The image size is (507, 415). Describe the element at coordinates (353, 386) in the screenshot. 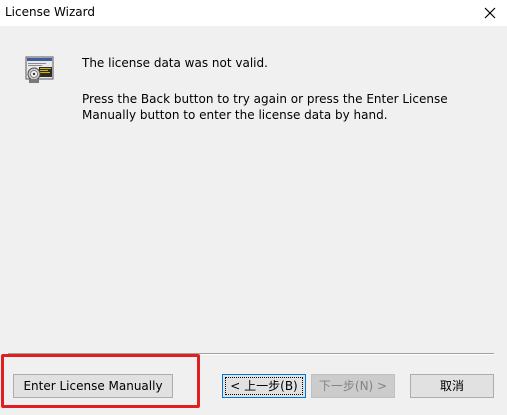

I see `next-button: 下一步(N) >` at that location.